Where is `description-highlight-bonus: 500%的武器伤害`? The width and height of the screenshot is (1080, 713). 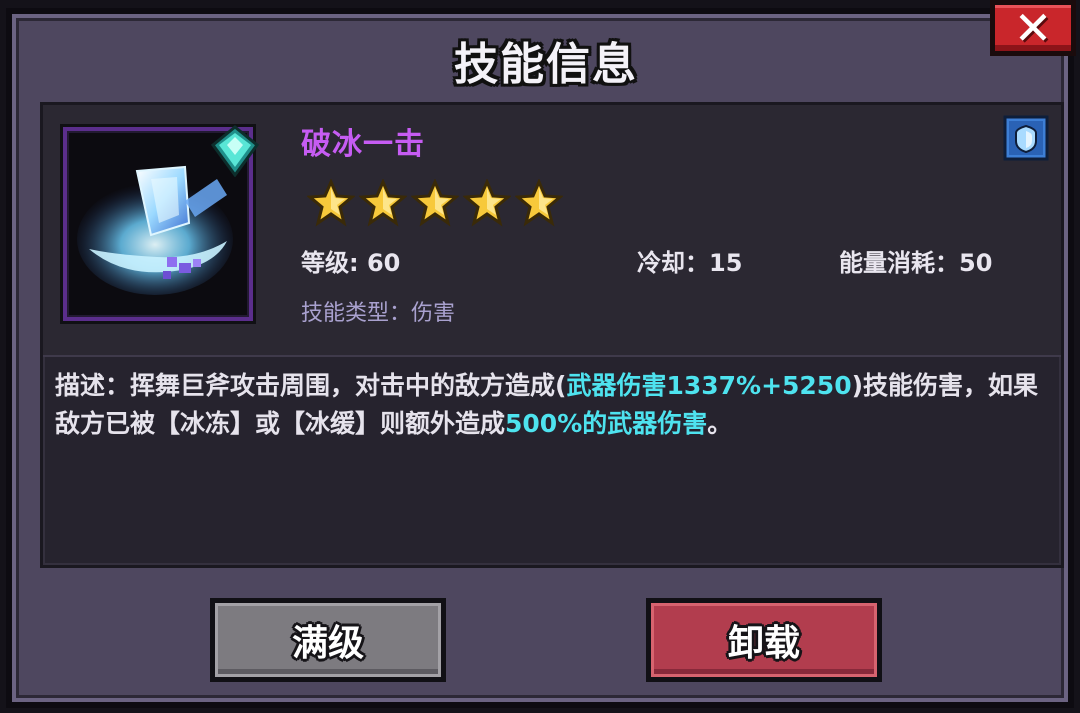
description-highlight-bonus: 500%的武器伤害 is located at coordinates (606, 423).